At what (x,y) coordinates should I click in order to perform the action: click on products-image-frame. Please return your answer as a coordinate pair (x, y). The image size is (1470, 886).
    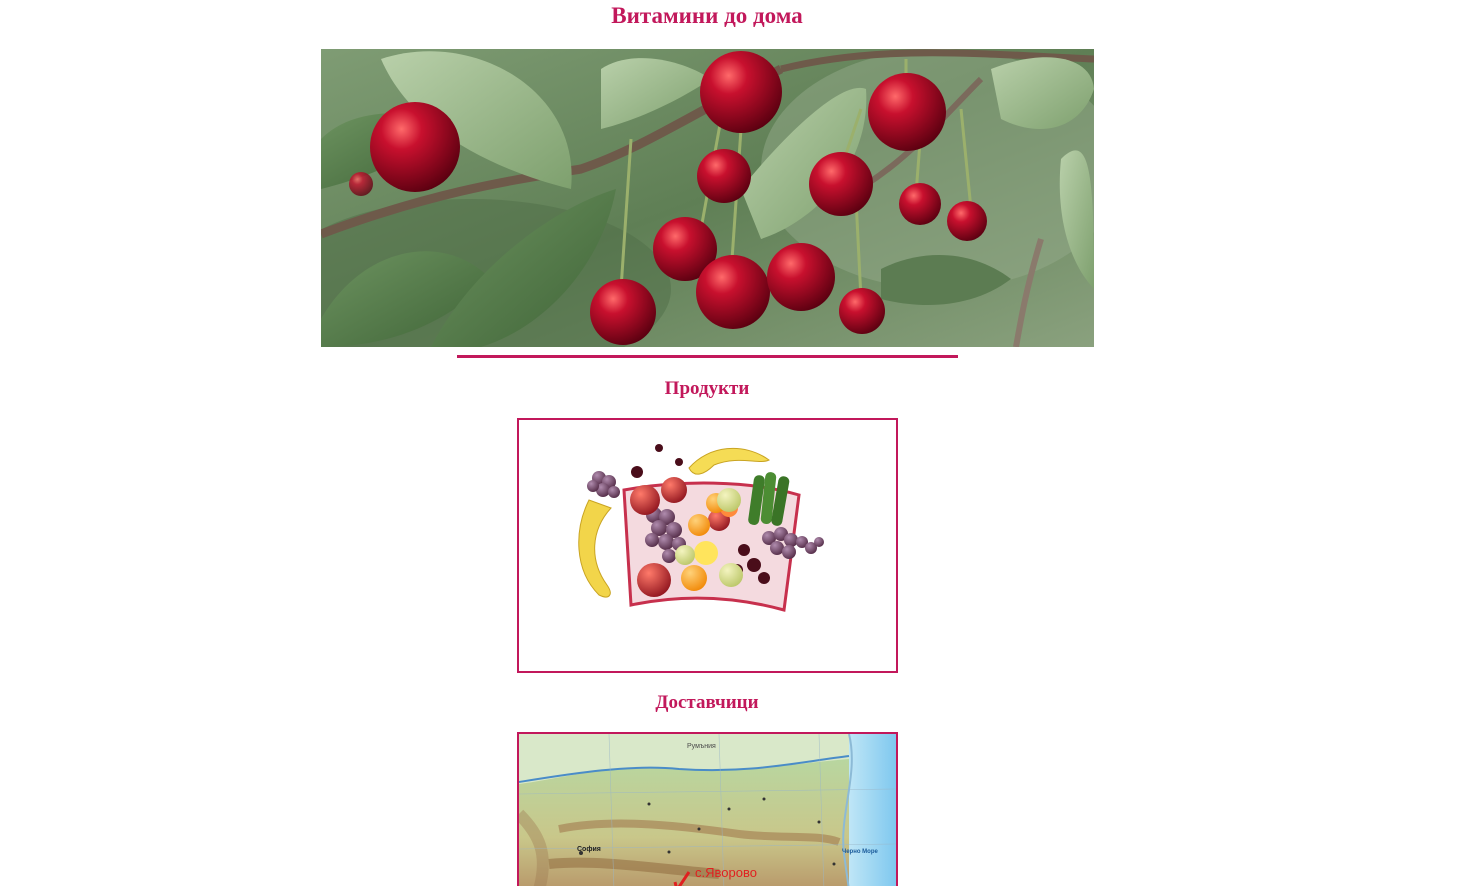
    Looking at the image, I should click on (707, 545).